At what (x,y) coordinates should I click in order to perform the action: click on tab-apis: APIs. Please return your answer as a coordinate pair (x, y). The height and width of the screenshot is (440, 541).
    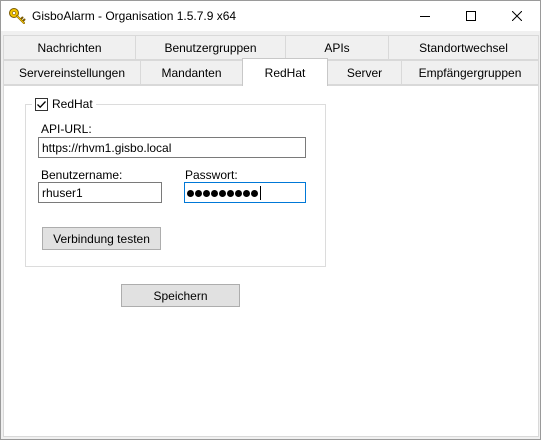
    Looking at the image, I should click on (337, 47).